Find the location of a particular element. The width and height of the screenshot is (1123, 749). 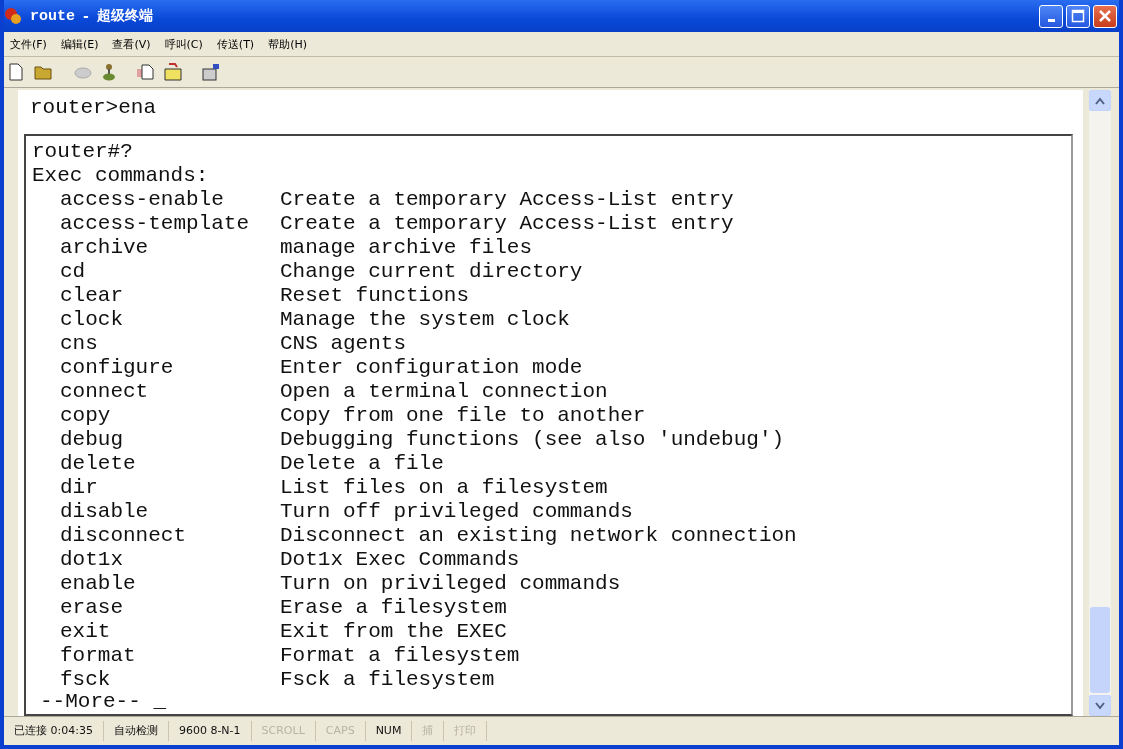

close-button is located at coordinates (1105, 16).